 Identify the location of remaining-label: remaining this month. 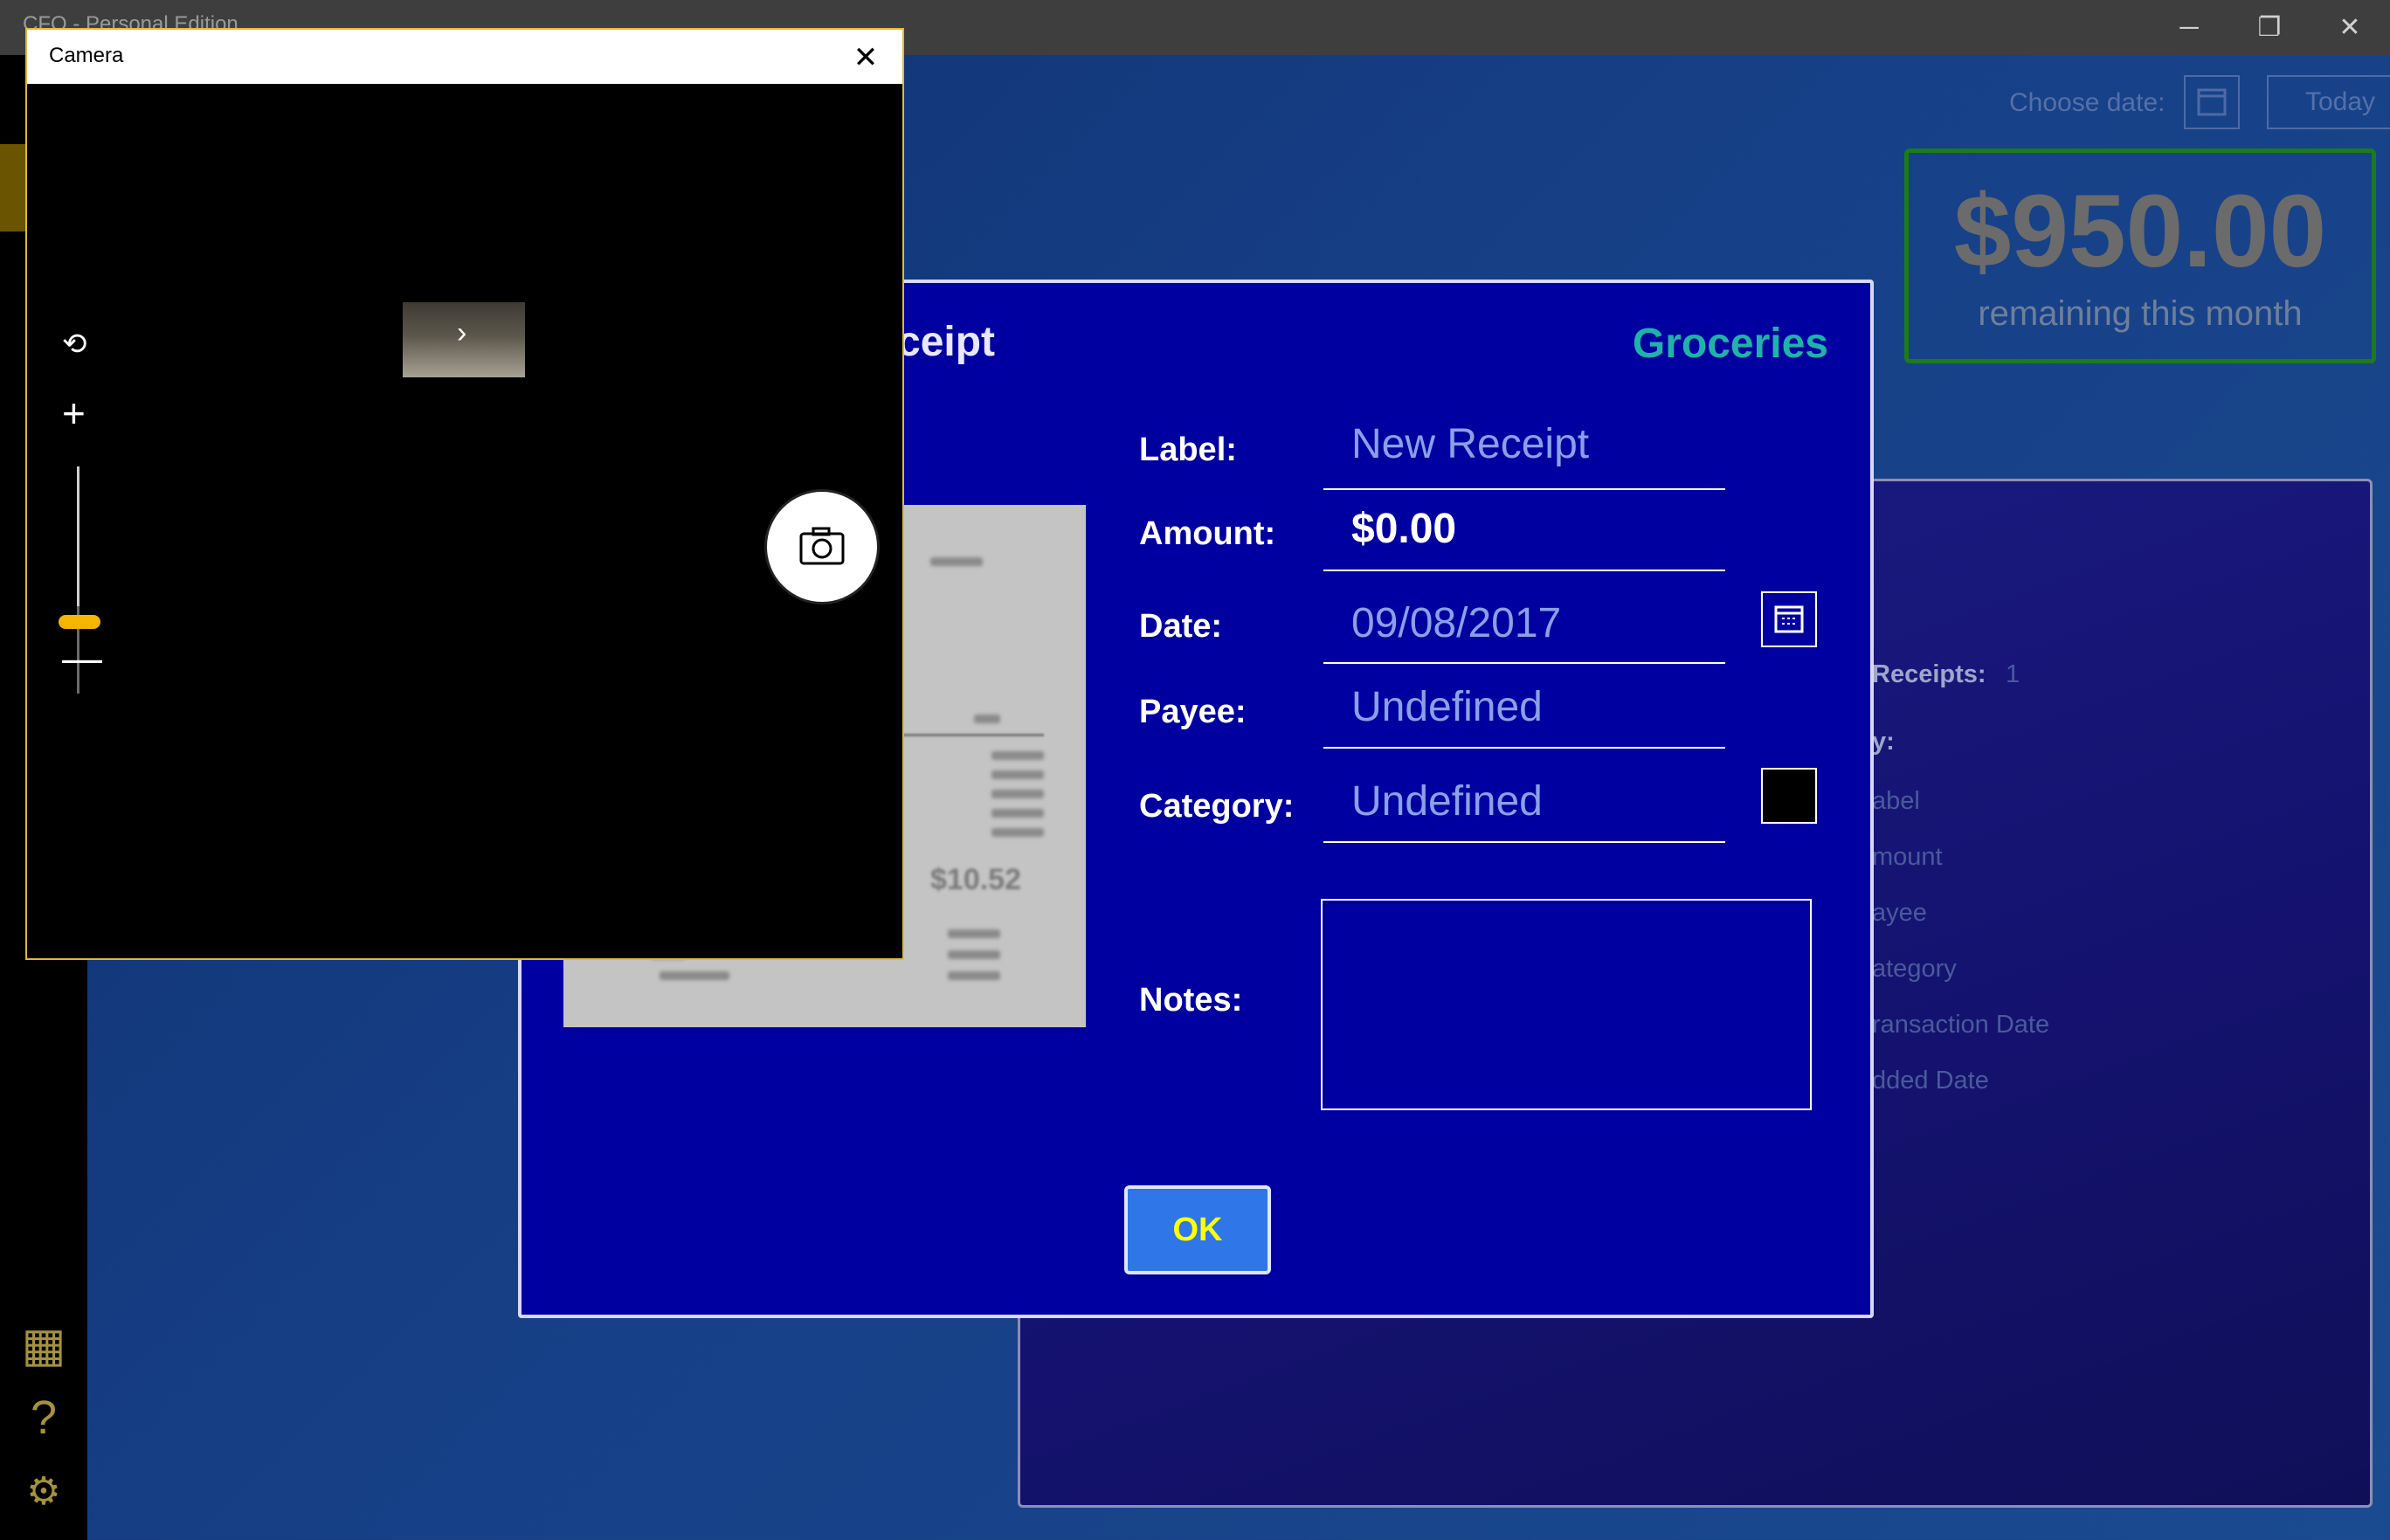
(2140, 313).